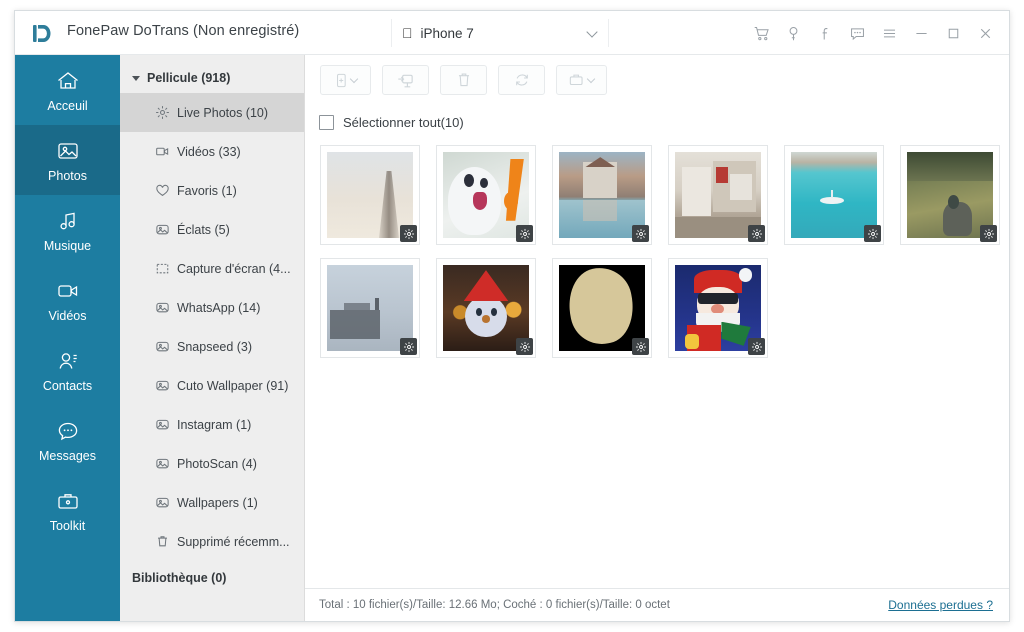 The width and height of the screenshot is (1024, 632). Describe the element at coordinates (212, 78) in the screenshot. I see `tree-header-pellicule: Pellicule (918)` at that location.